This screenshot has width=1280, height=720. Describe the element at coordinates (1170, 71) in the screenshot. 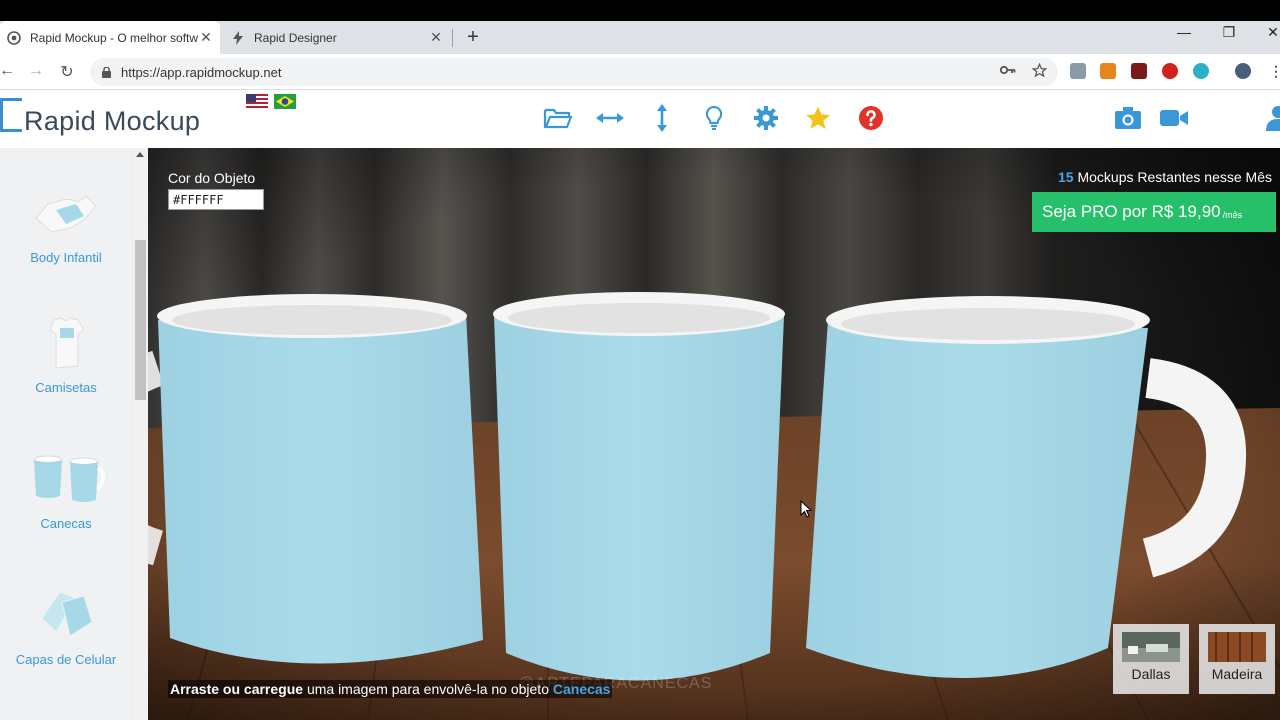

I see `stop-icon` at that location.